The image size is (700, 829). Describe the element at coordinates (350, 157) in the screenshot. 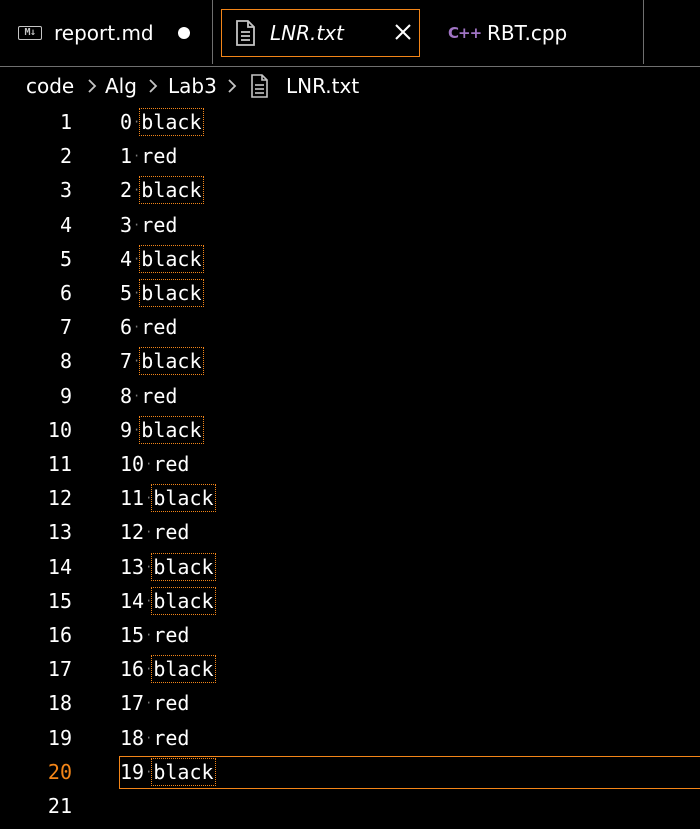

I see `editor-line: 2 1·red` at that location.